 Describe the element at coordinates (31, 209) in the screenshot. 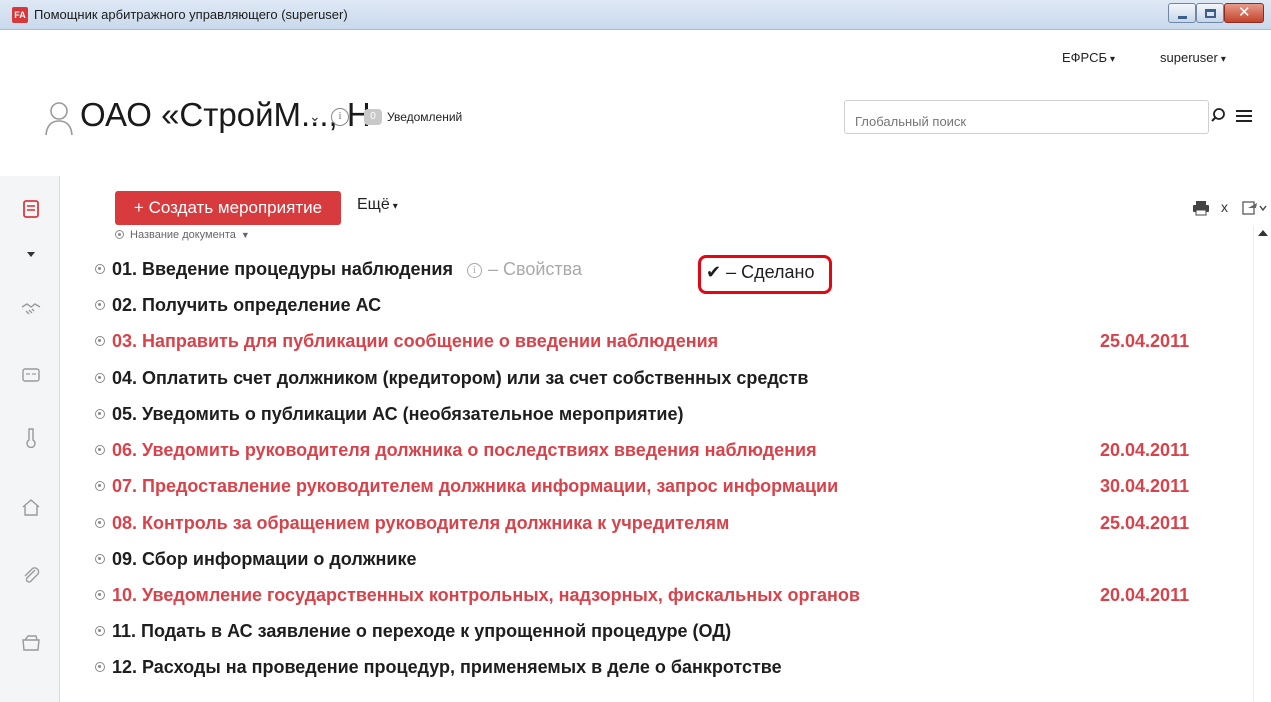

I see `document-icon` at that location.